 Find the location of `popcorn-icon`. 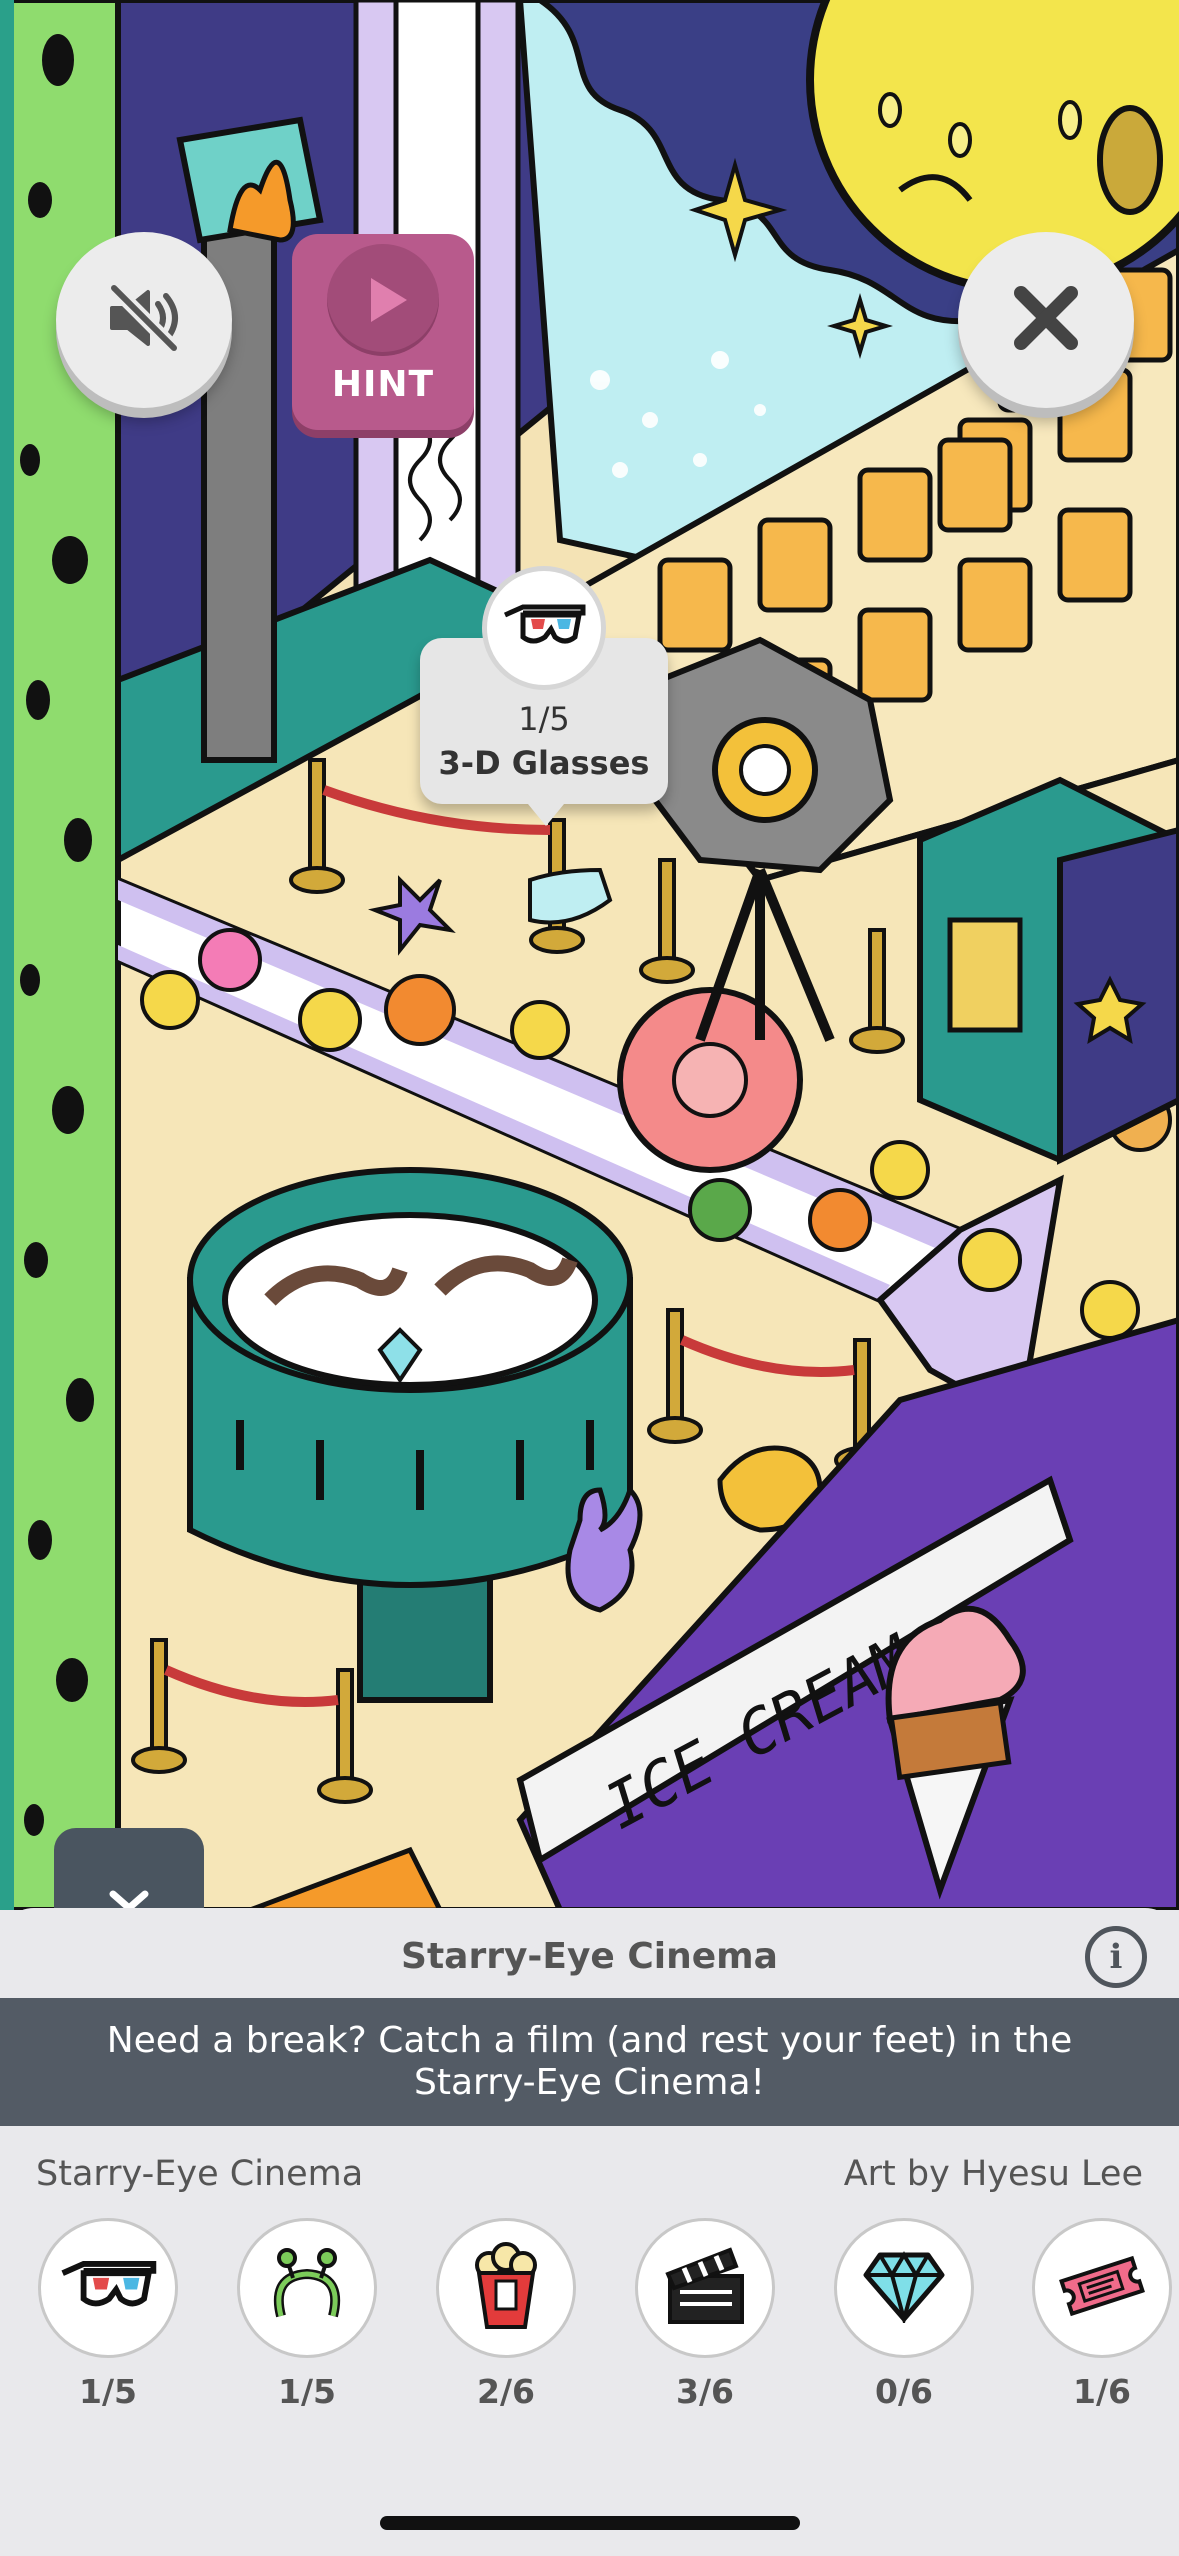

popcorn-icon is located at coordinates (506, 2288).